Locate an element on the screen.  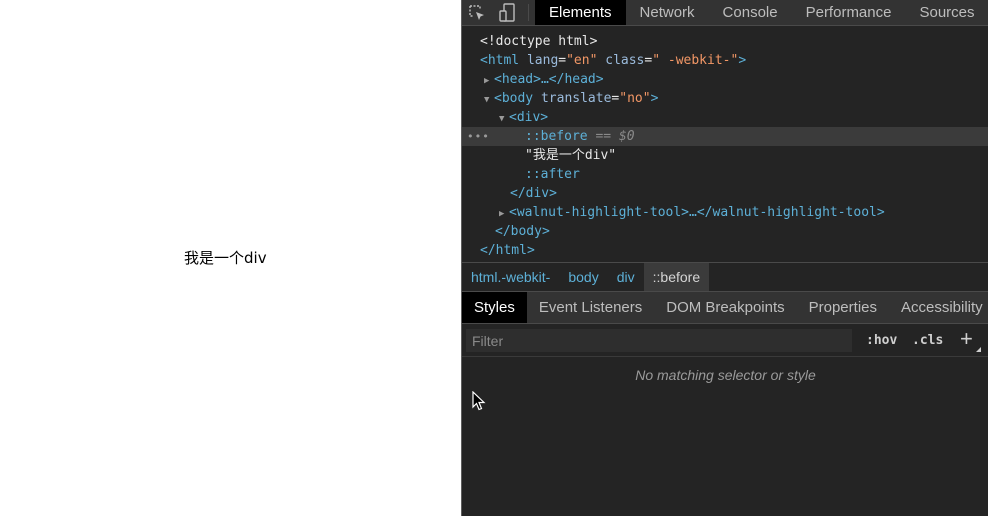
filter-input is located at coordinates (659, 340).